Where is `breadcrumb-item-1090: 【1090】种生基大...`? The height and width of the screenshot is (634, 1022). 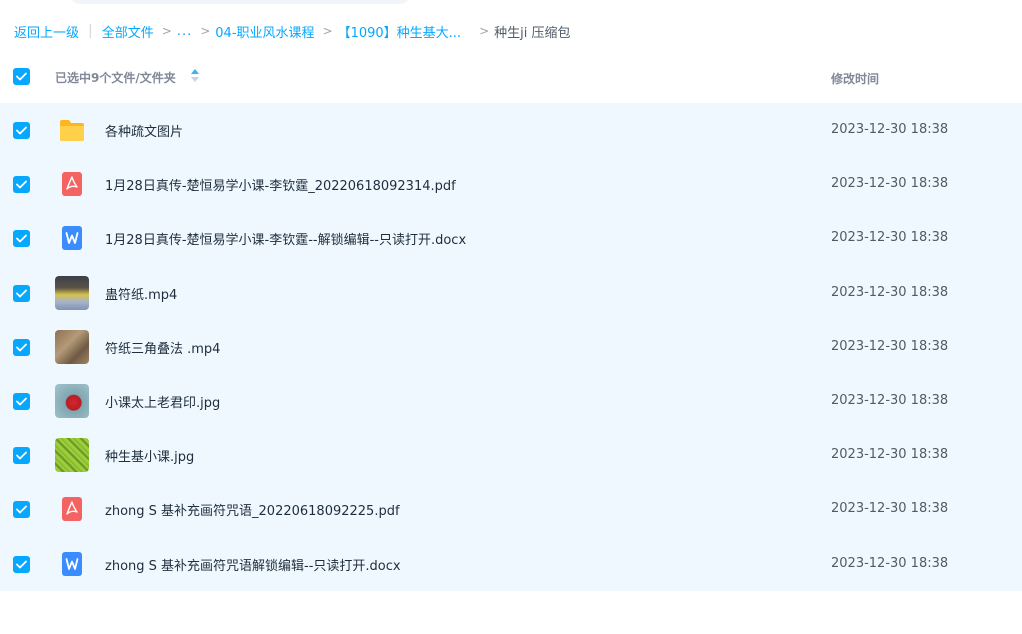
breadcrumb-item-1090: 【1090】种生基大... is located at coordinates (399, 31).